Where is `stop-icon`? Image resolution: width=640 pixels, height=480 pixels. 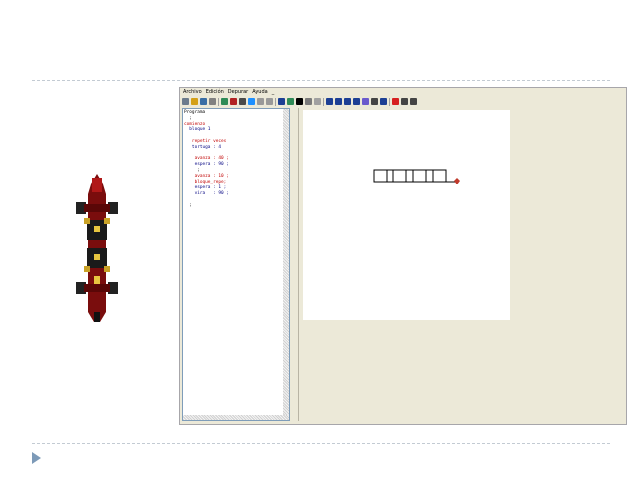 stop-icon is located at coordinates (299, 101).